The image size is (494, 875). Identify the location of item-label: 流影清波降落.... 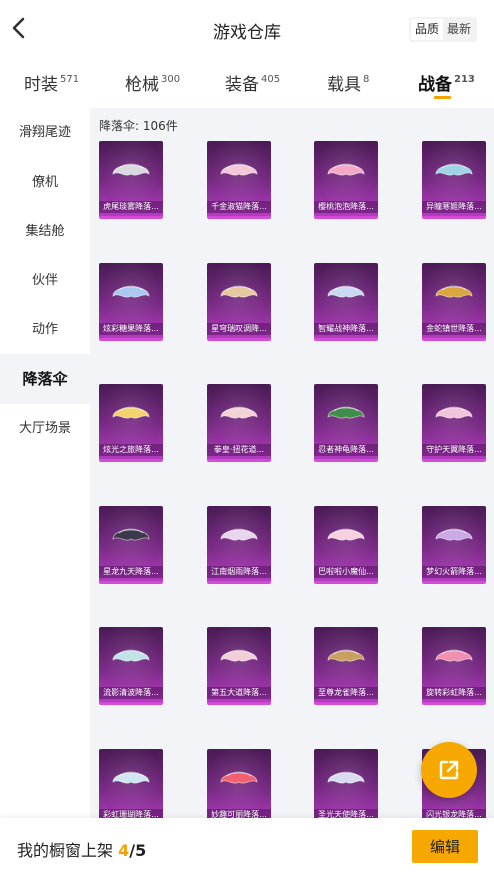
(131, 693).